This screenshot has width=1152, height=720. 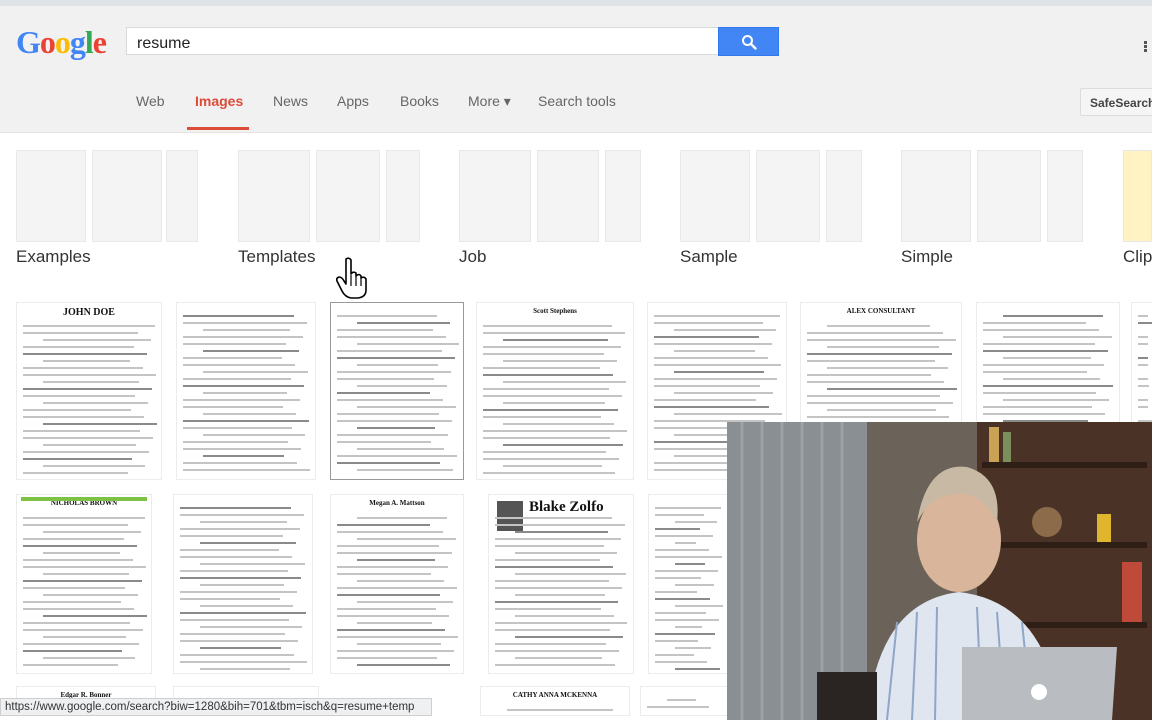 I want to click on tab-web: Web, so click(x=150, y=101).